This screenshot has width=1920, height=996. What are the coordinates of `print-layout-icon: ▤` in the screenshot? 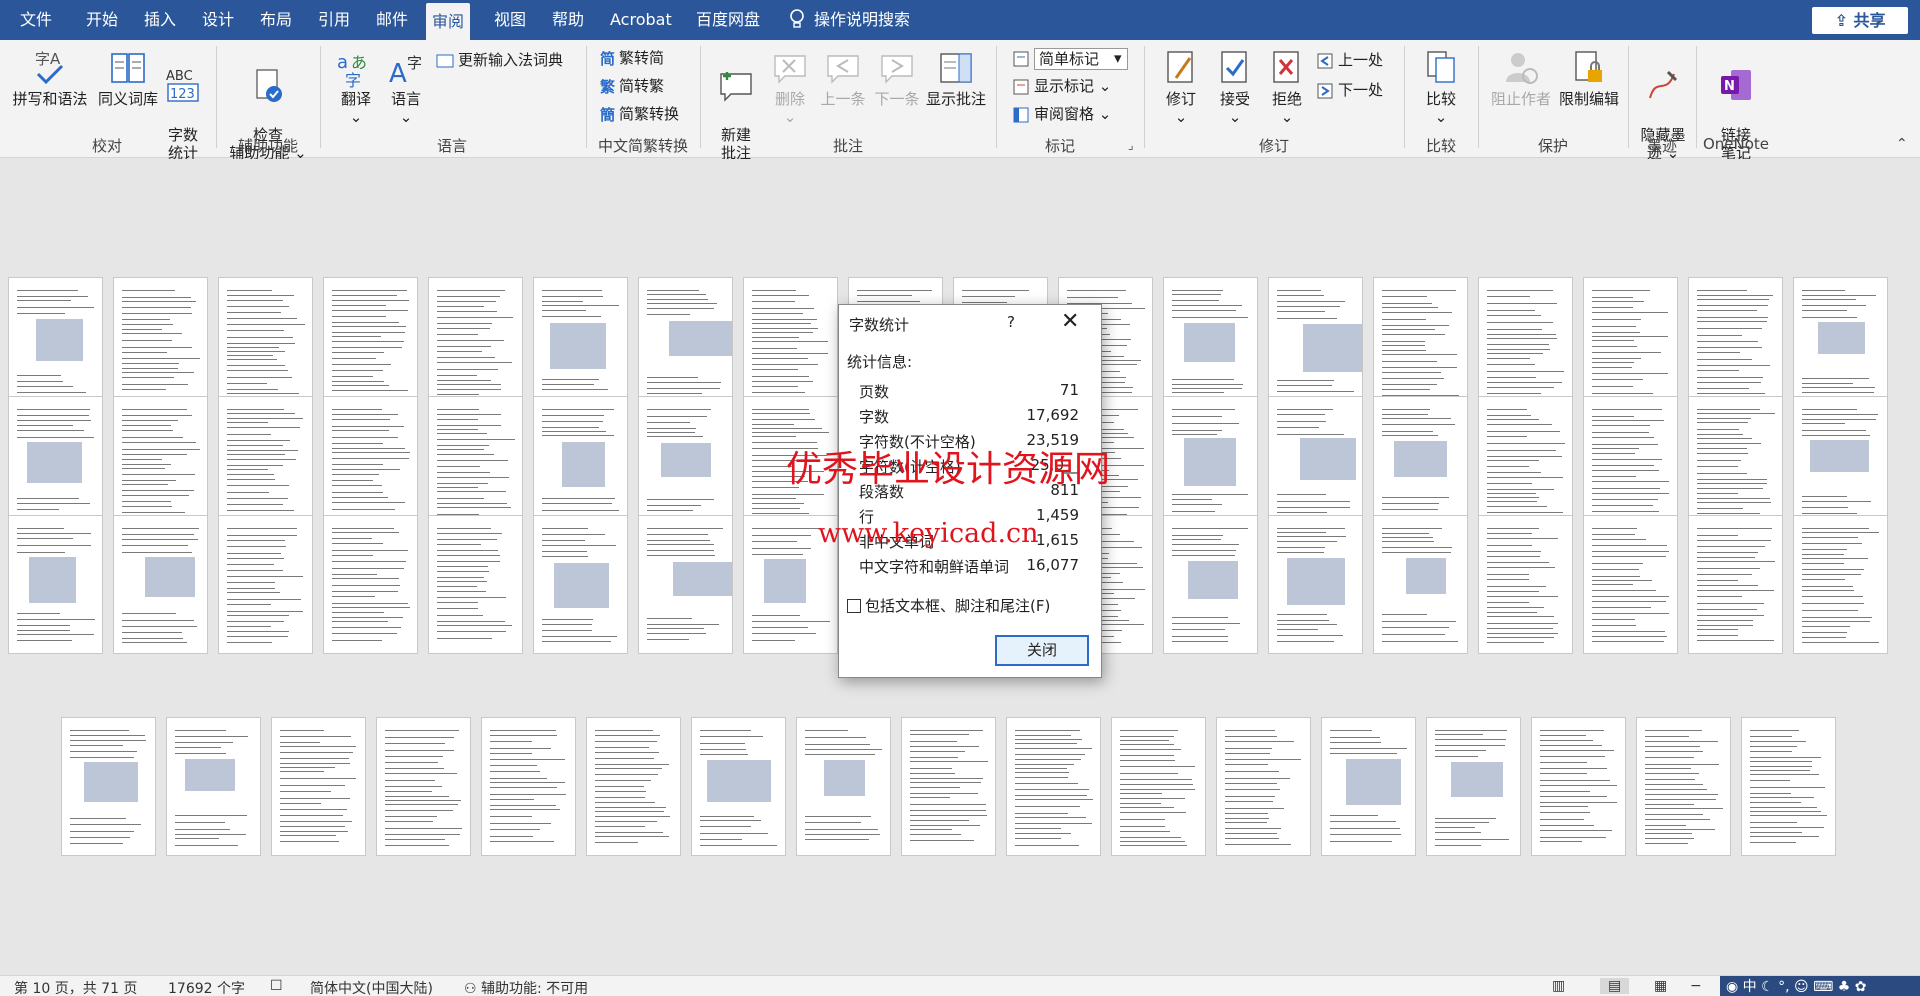 It's located at (1615, 986).